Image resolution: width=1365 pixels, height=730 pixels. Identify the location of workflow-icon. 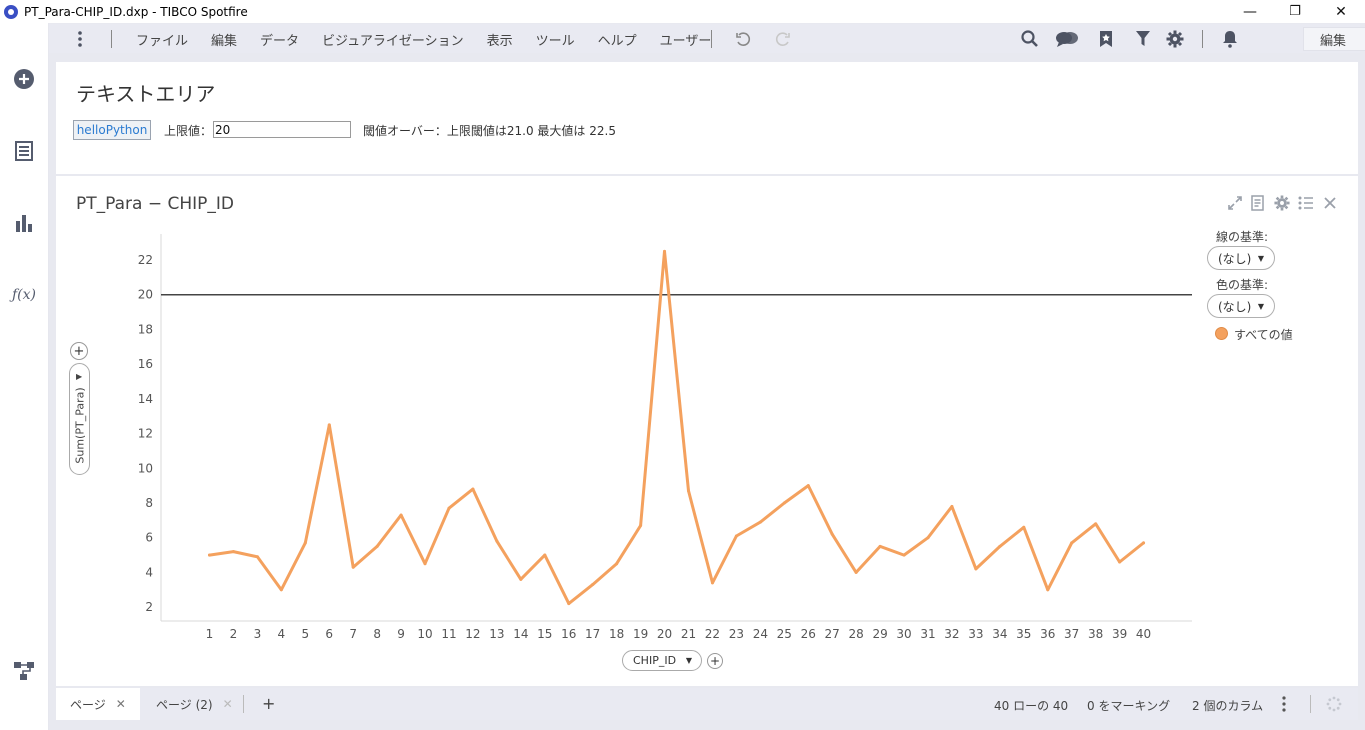
(24, 671).